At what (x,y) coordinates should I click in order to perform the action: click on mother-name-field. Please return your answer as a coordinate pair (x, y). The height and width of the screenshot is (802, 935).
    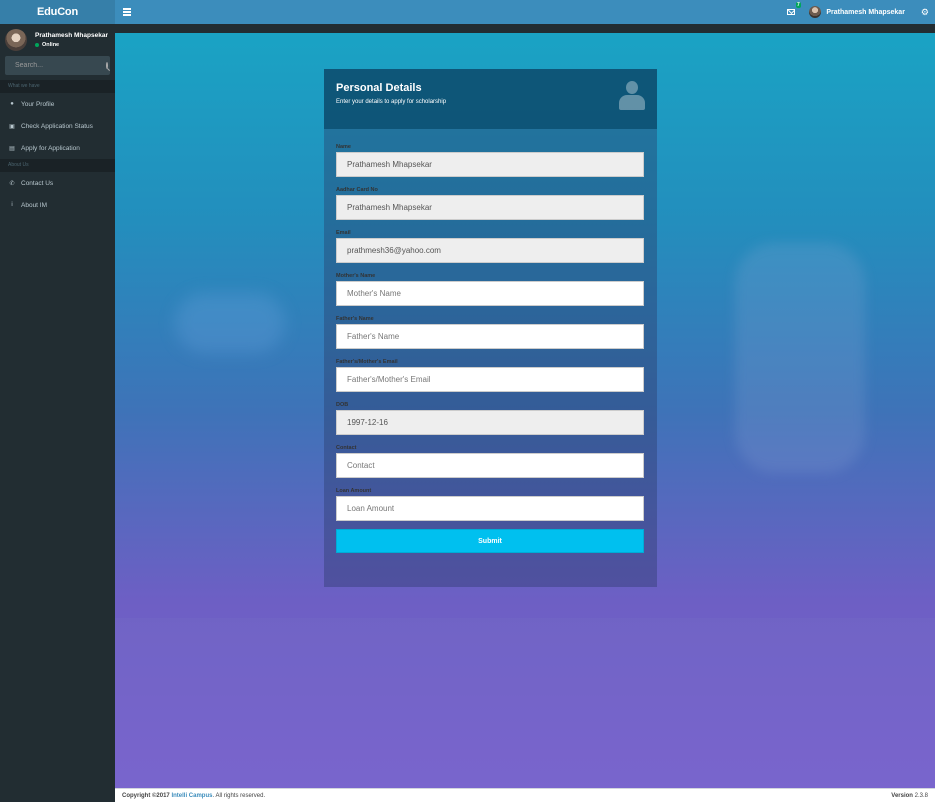
    Looking at the image, I should click on (490, 293).